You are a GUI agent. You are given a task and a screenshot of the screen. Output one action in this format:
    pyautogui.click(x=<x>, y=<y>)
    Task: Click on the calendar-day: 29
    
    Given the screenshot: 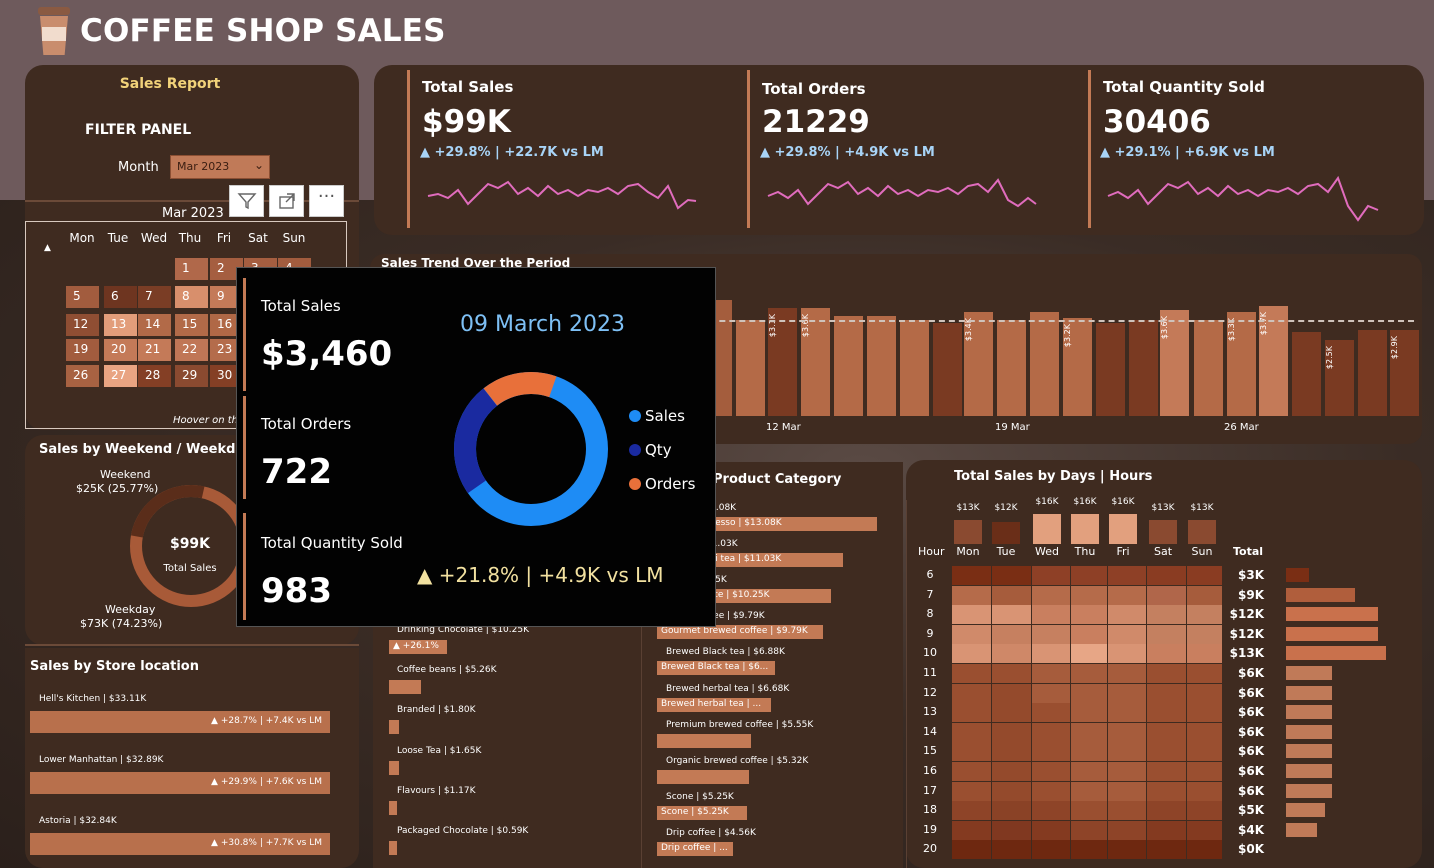 What is the action you would take?
    pyautogui.click(x=191, y=376)
    